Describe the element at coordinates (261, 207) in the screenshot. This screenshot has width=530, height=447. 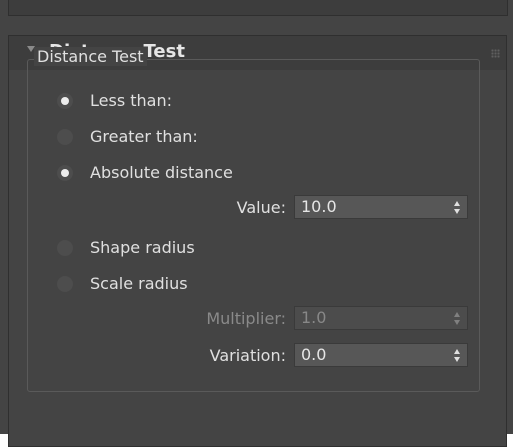
I see `value-label: Value:` at that location.